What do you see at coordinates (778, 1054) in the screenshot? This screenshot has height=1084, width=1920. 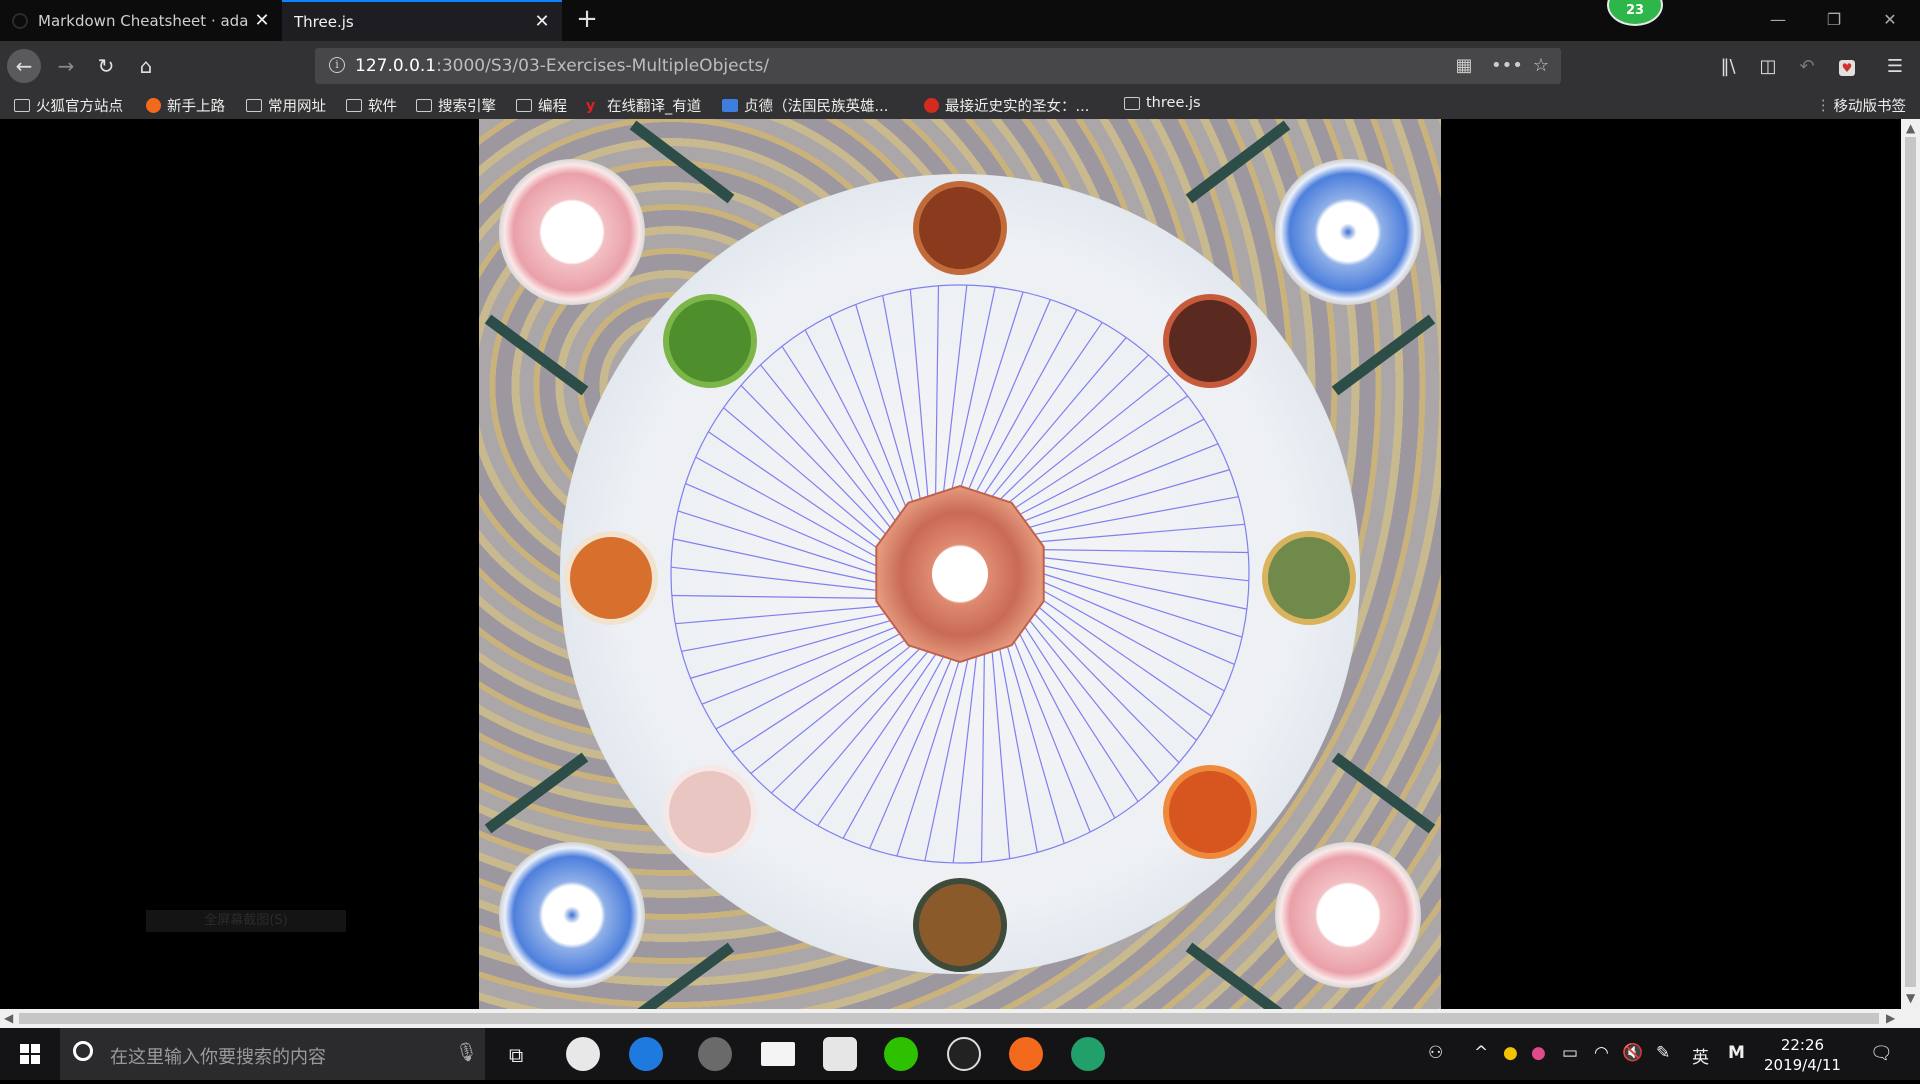 I see `mail-icon` at bounding box center [778, 1054].